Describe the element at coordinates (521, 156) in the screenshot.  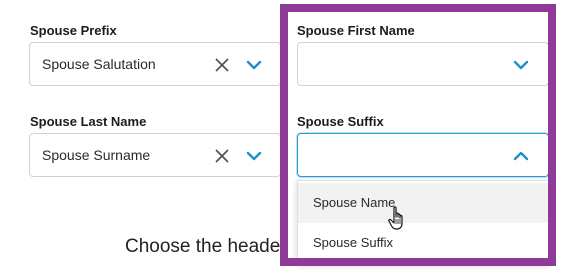
I see `chevron-up-icon` at that location.